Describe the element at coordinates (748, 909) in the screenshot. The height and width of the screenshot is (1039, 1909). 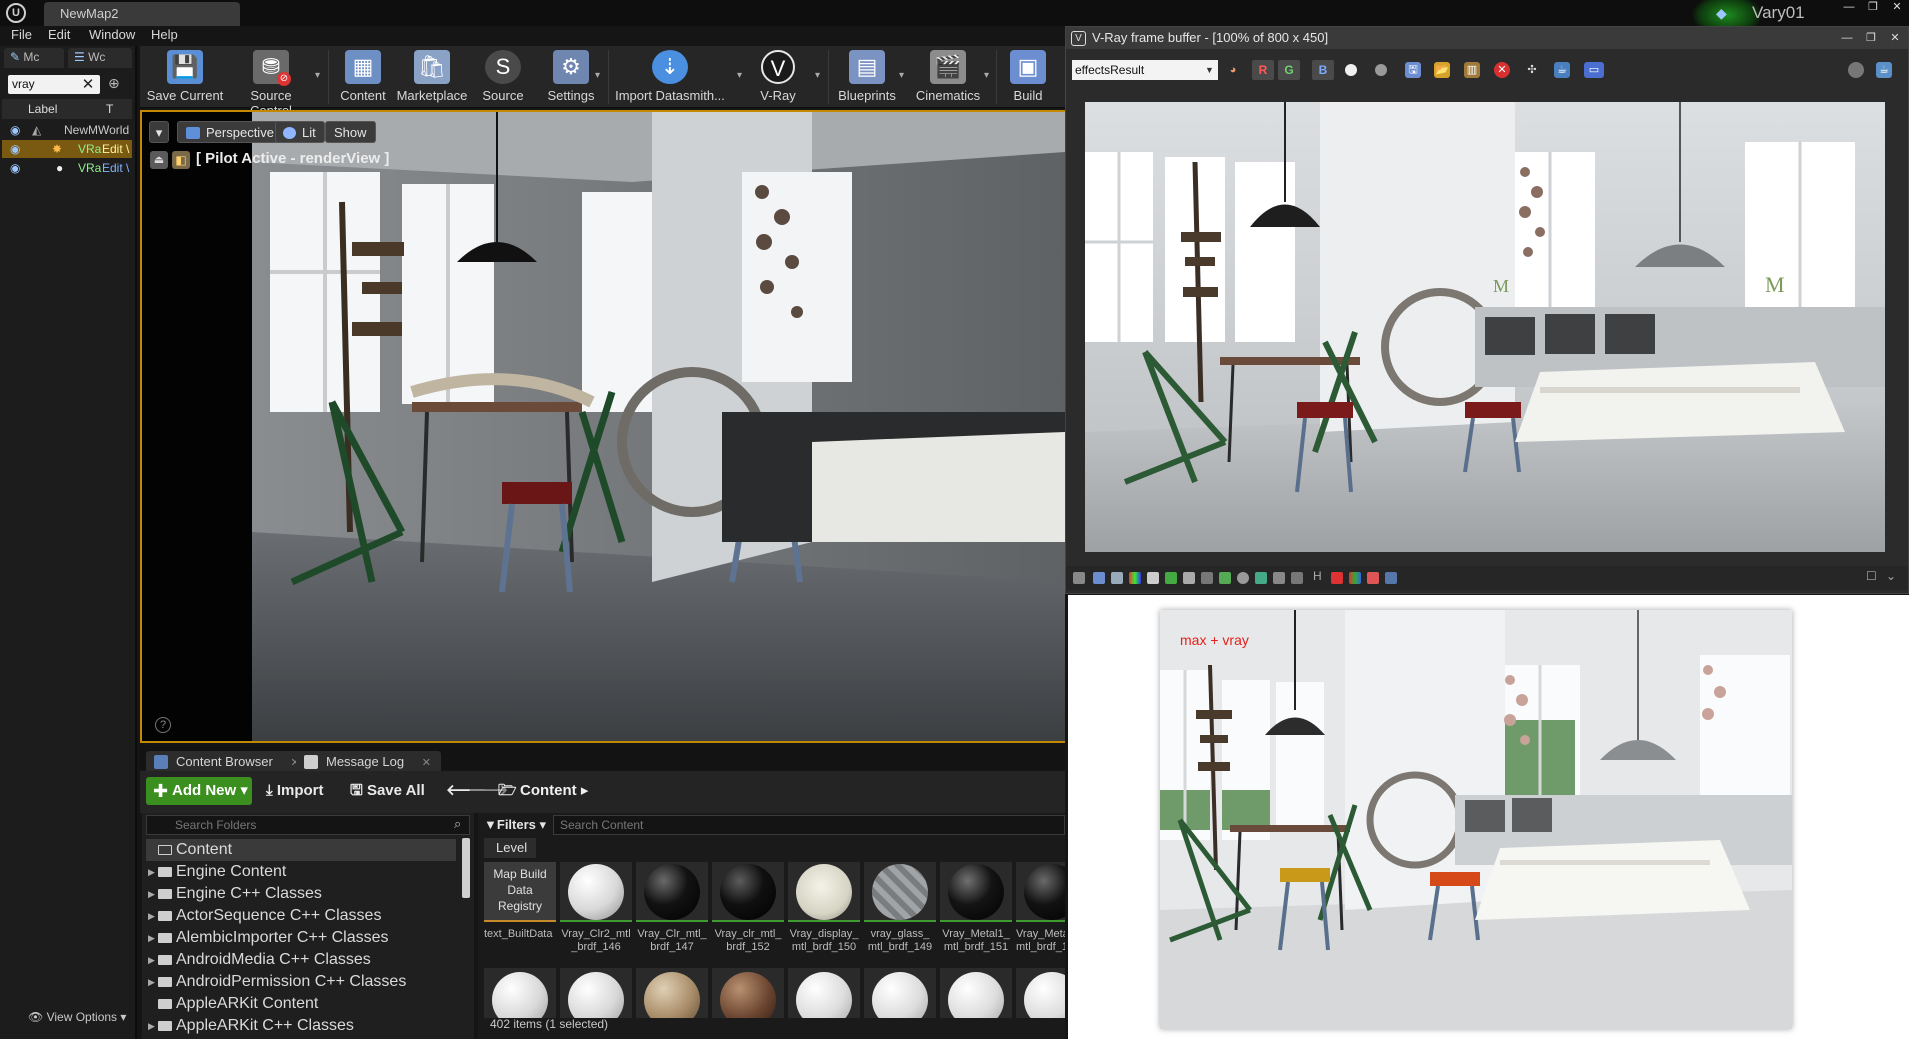
I see `asset-tile: Vray_clr_mtl_ brdf_152` at that location.